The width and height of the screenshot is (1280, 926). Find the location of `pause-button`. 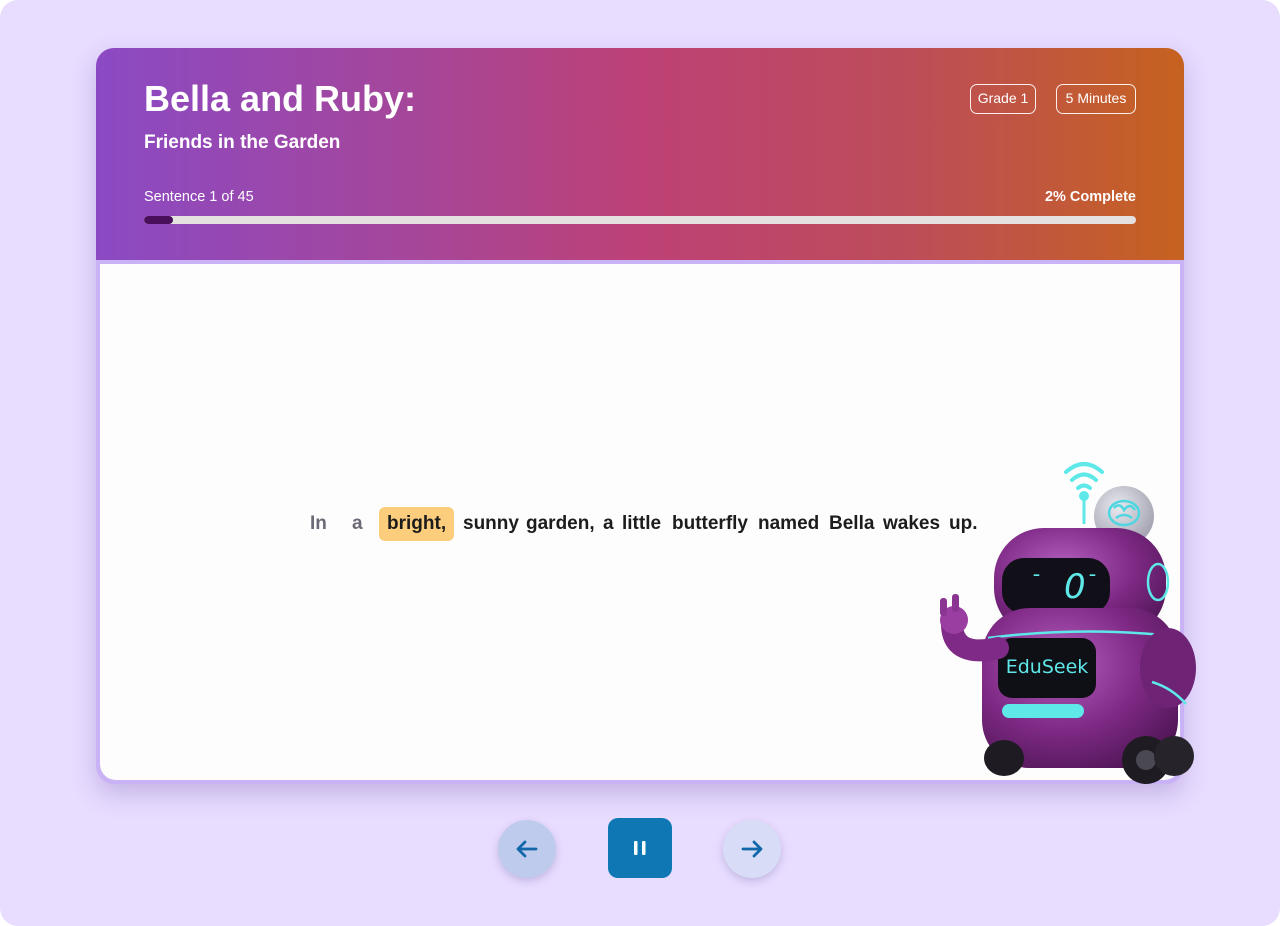

pause-button is located at coordinates (640, 848).